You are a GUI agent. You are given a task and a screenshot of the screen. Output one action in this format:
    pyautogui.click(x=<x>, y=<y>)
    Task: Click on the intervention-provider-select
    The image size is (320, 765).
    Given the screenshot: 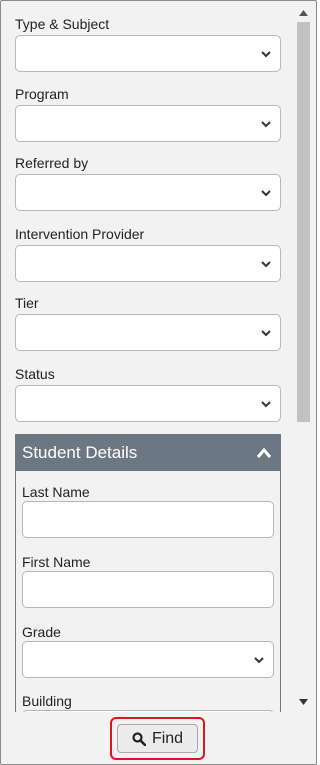 What is the action you would take?
    pyautogui.click(x=148, y=263)
    